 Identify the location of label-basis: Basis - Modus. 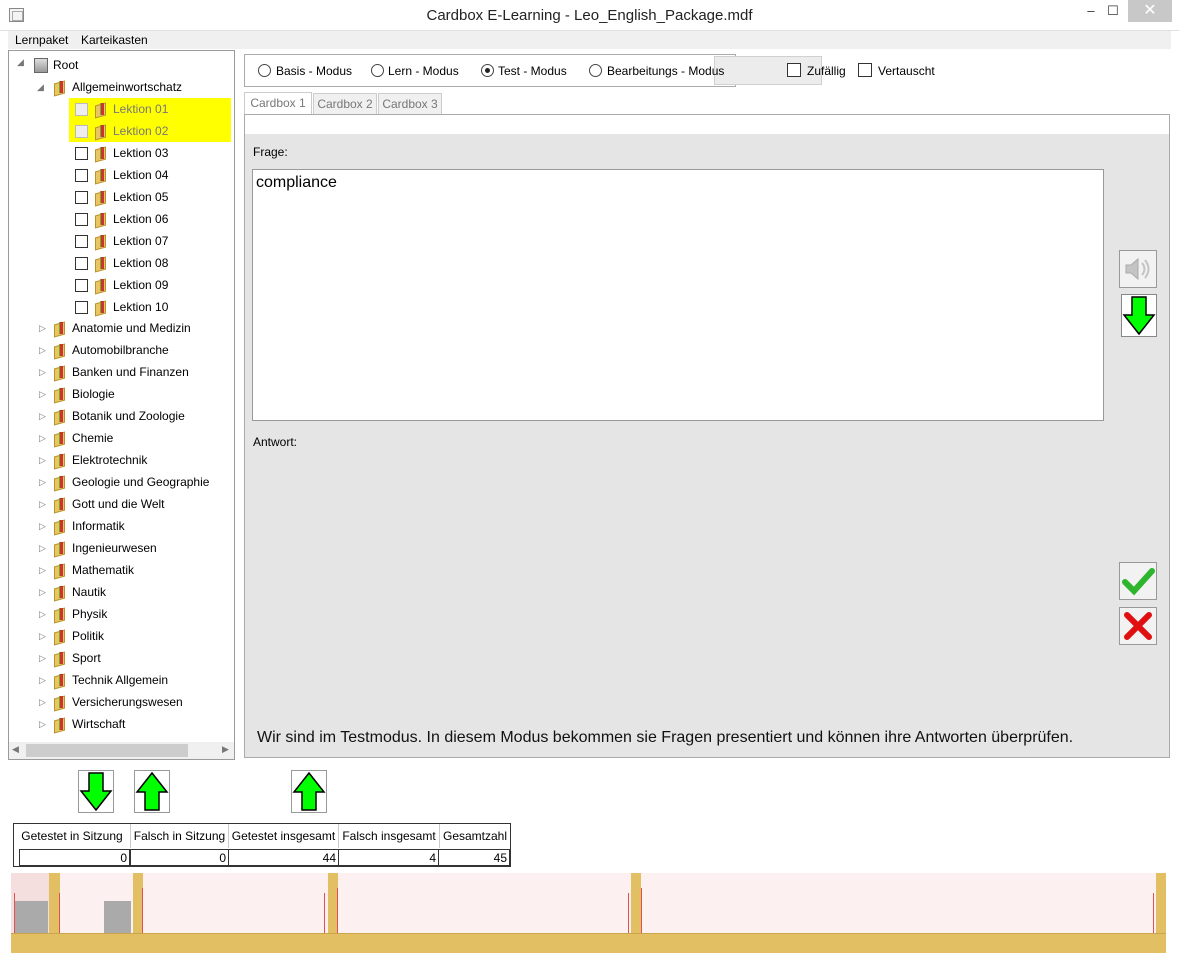
(314, 71).